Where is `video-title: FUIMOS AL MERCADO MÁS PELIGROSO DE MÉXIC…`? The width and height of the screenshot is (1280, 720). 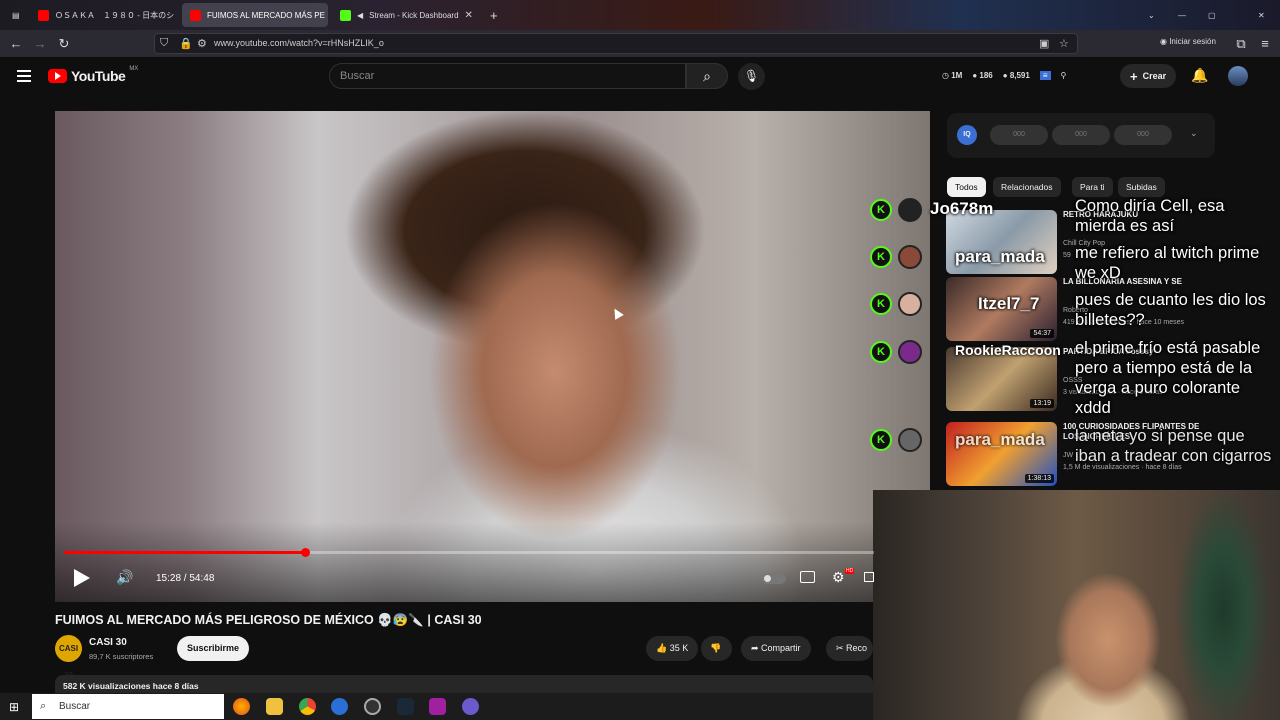 video-title: FUIMOS AL MERCADO MÁS PELIGROSO DE MÉXIC… is located at coordinates (268, 620).